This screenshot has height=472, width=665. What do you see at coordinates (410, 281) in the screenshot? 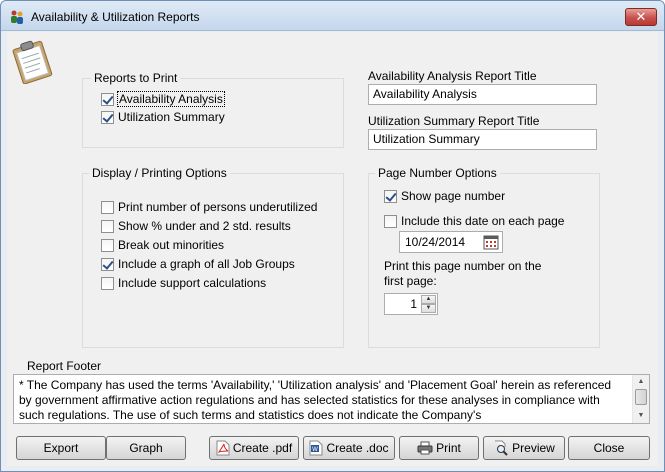
I see `first-page-label-line2: first page:` at bounding box center [410, 281].